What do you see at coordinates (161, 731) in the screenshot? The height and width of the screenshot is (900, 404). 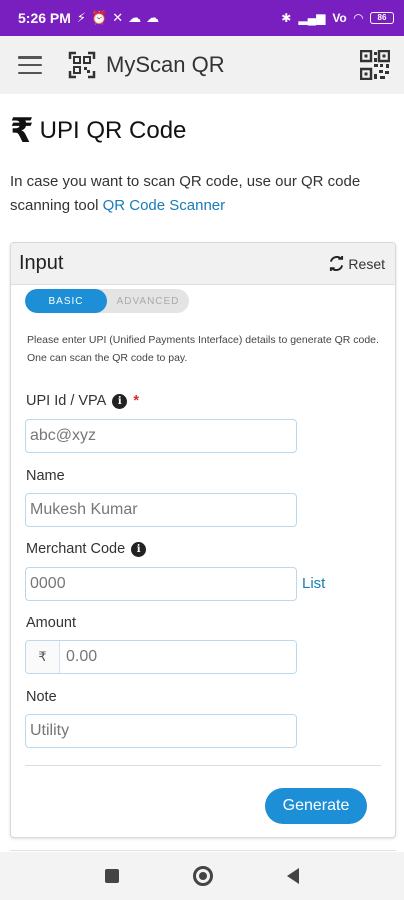 I see `note-input` at bounding box center [161, 731].